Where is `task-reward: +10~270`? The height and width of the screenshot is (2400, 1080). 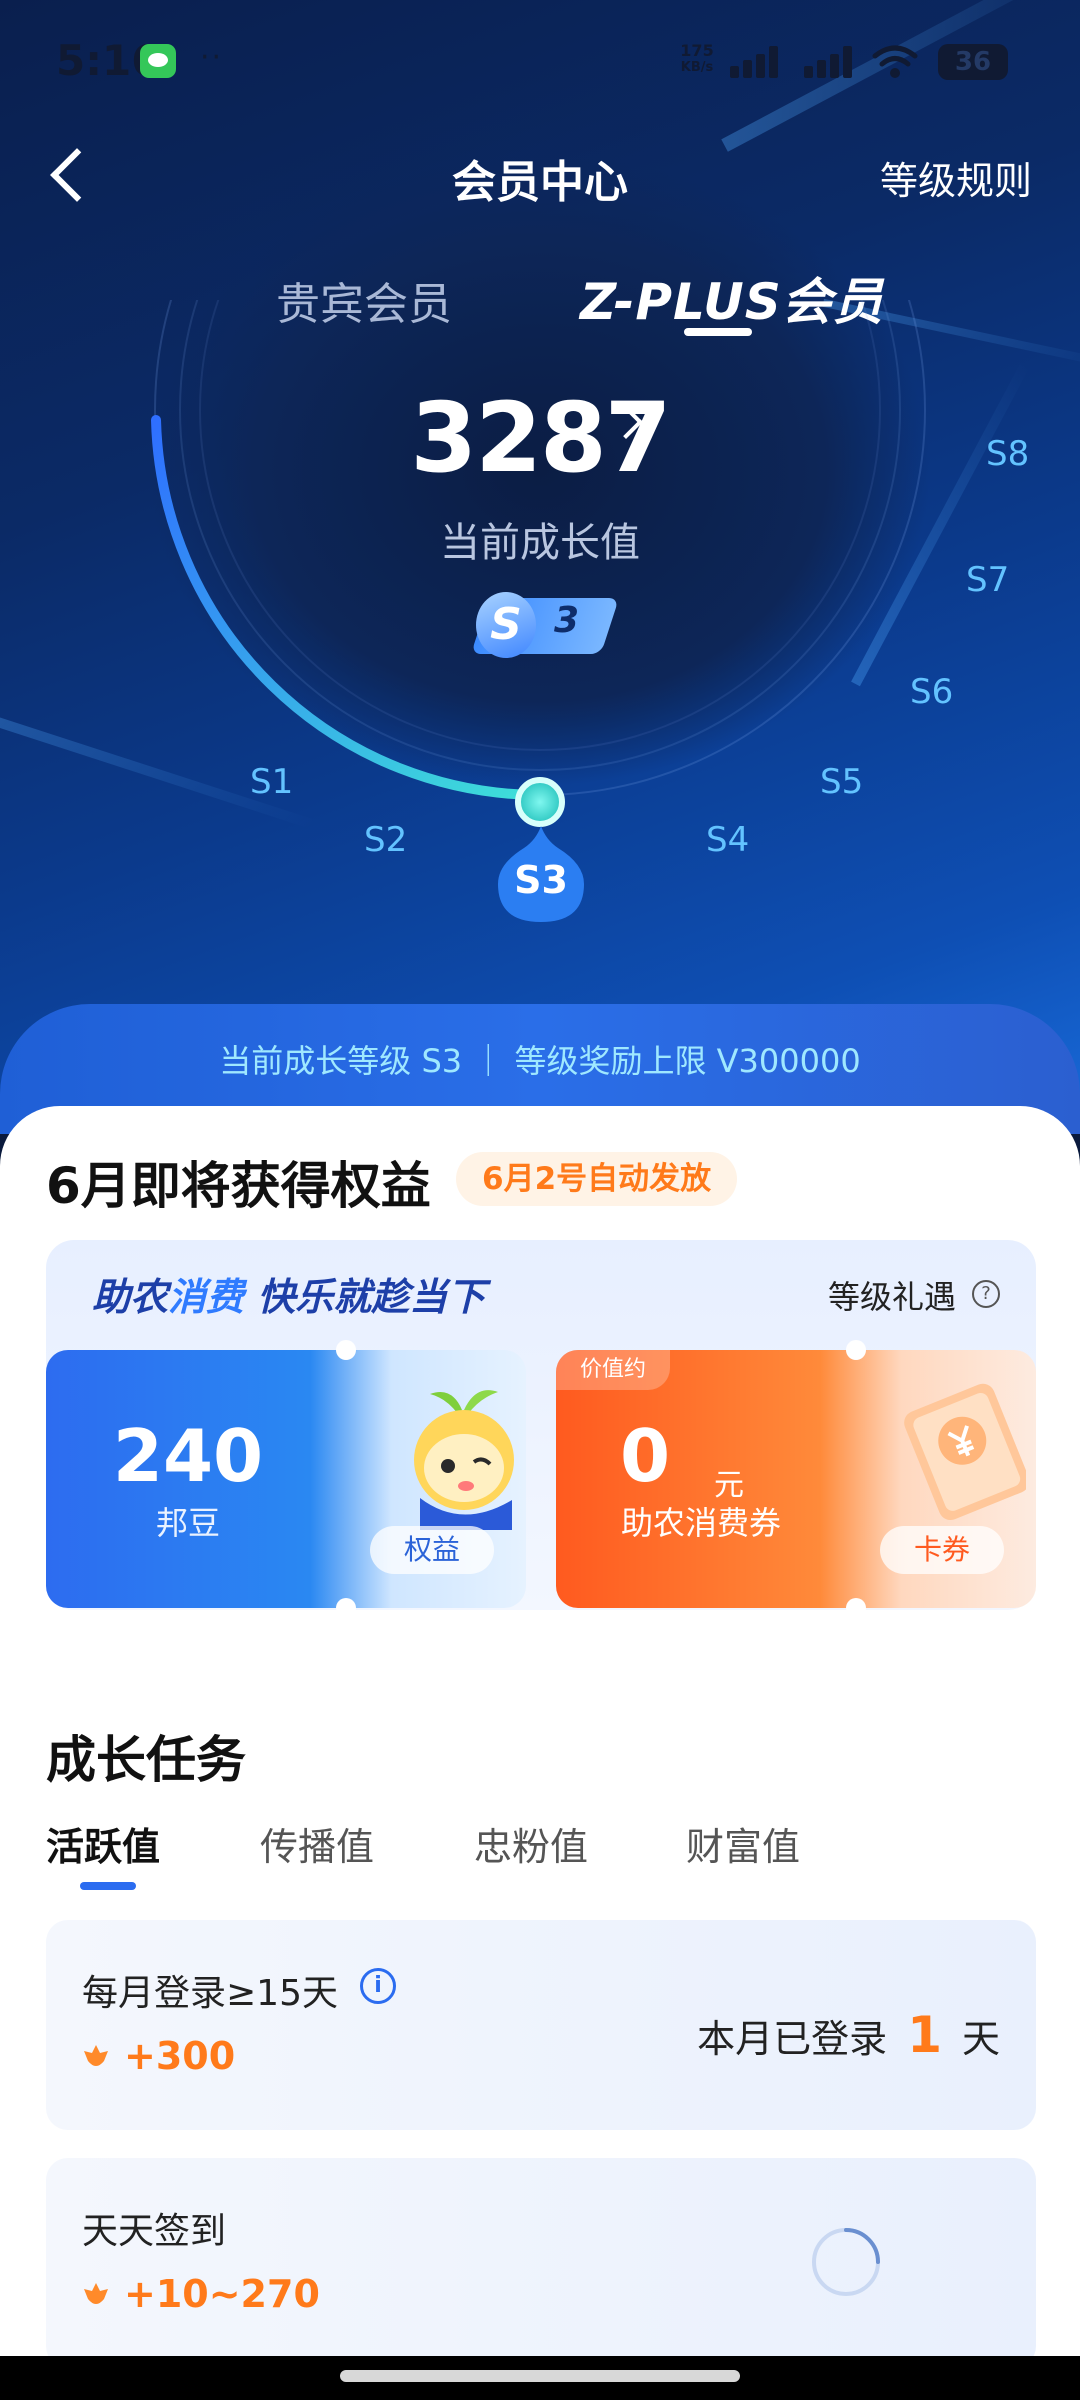 task-reward: +10~270 is located at coordinates (200, 2294).